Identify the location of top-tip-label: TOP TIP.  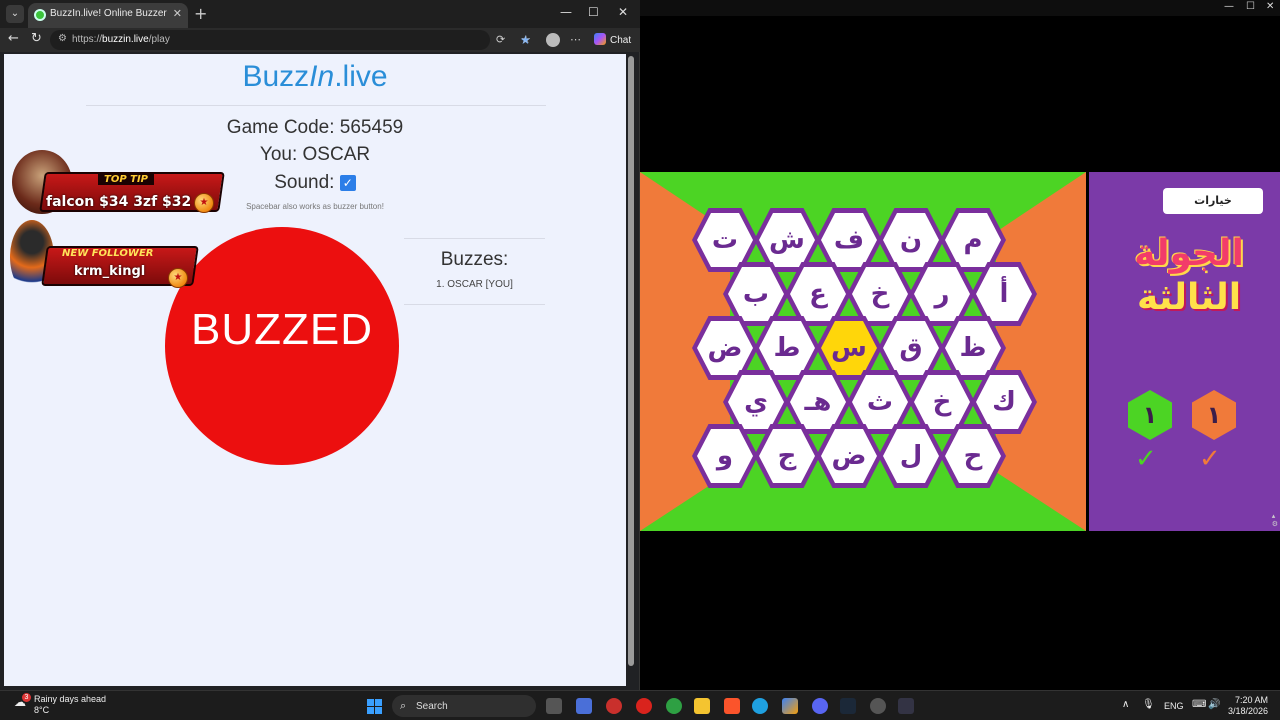
(126, 179).